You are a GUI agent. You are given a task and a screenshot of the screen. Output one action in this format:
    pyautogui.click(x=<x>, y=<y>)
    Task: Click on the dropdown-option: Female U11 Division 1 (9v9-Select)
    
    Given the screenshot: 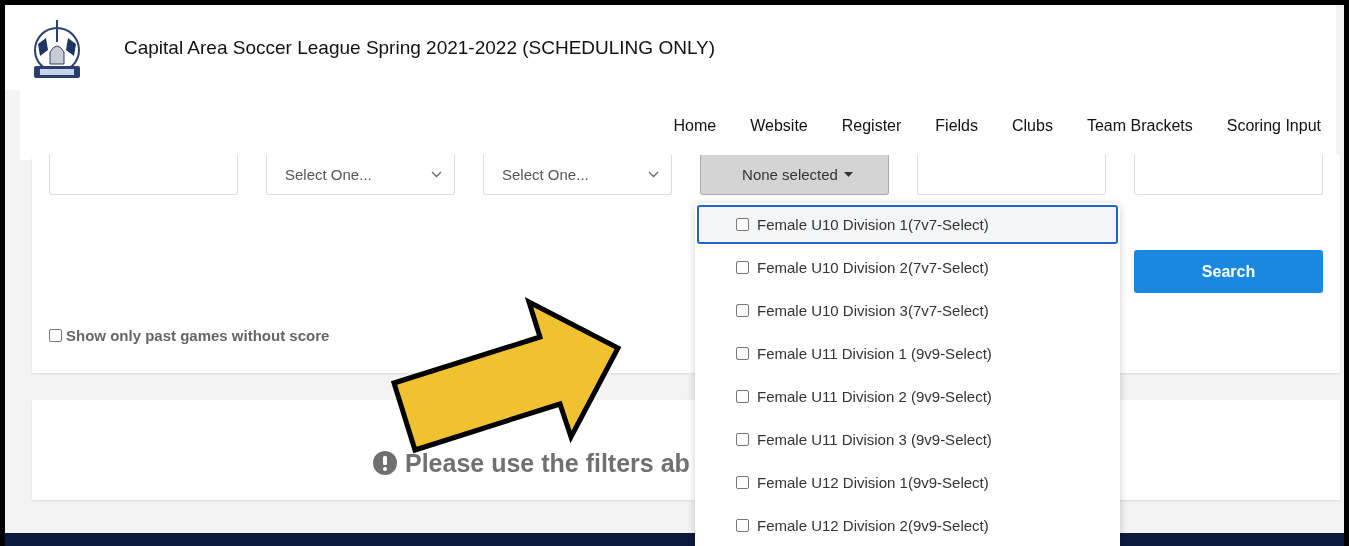 What is the action you would take?
    pyautogui.click(x=907, y=353)
    